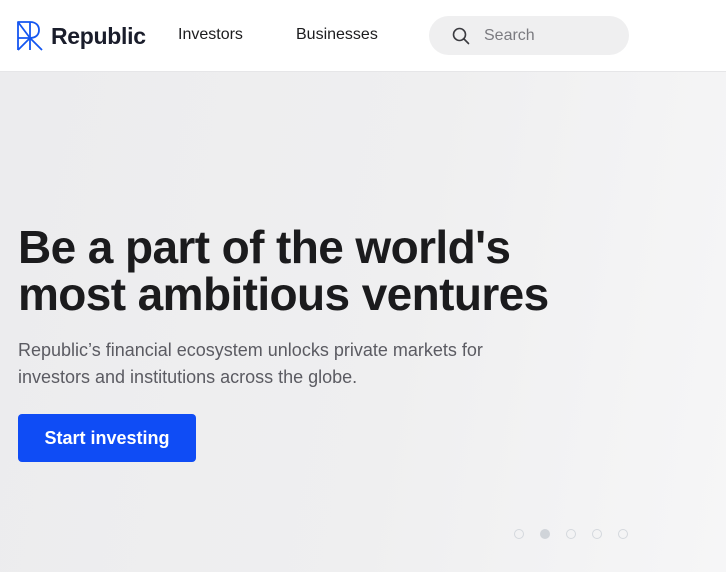 Image resolution: width=726 pixels, height=572 pixels. What do you see at coordinates (98, 35) in the screenshot?
I see `logo-wordmark: Republic` at bounding box center [98, 35].